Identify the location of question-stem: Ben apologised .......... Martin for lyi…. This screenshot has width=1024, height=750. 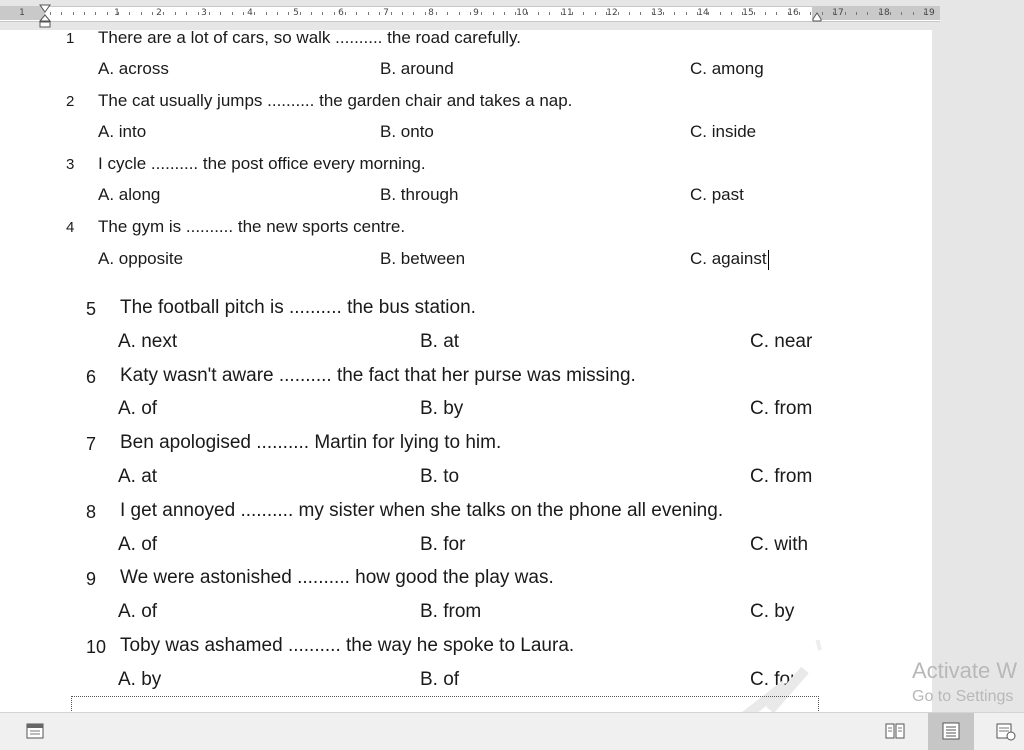
(311, 442).